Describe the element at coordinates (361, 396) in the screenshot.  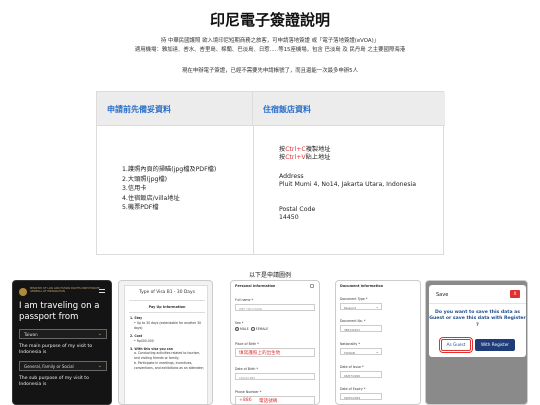
I see `date-of-expiry-field: 09/05/2029` at that location.